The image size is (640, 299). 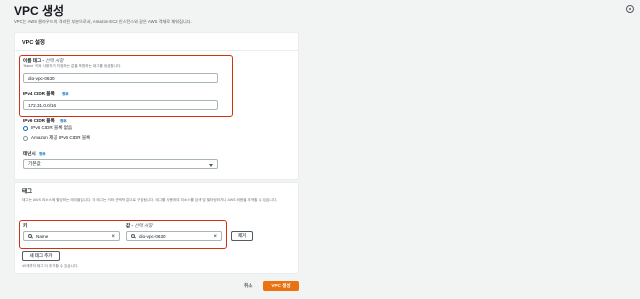 What do you see at coordinates (120, 78) in the screenshot?
I see `name-tag-input: dio-vpc-0630` at bounding box center [120, 78].